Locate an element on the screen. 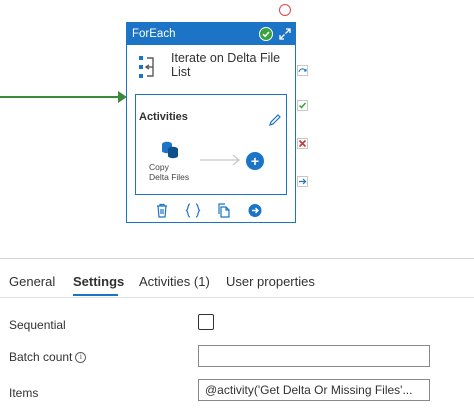  tab-user-properties: User properties is located at coordinates (270, 281).